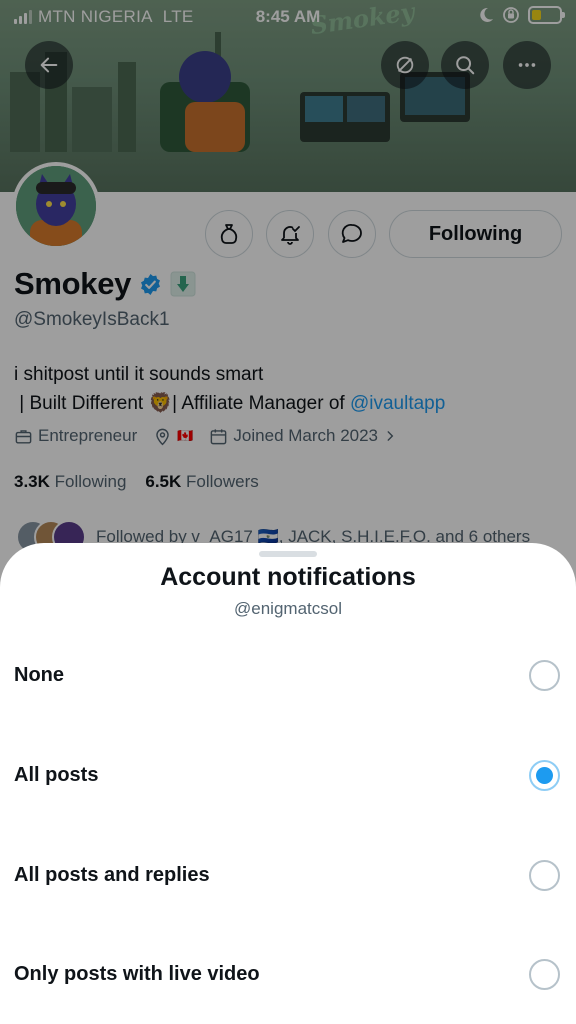 Image resolution: width=576 pixels, height=1024 pixels. I want to click on option-none: None, so click(288, 675).